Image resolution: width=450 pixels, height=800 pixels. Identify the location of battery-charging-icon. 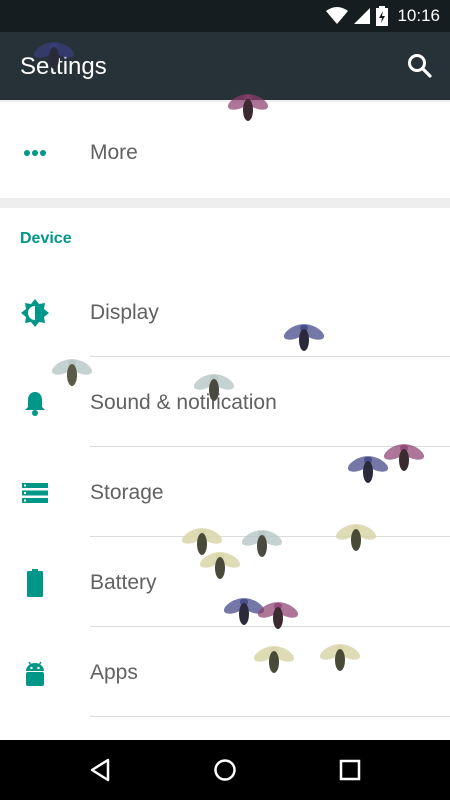
(382, 16).